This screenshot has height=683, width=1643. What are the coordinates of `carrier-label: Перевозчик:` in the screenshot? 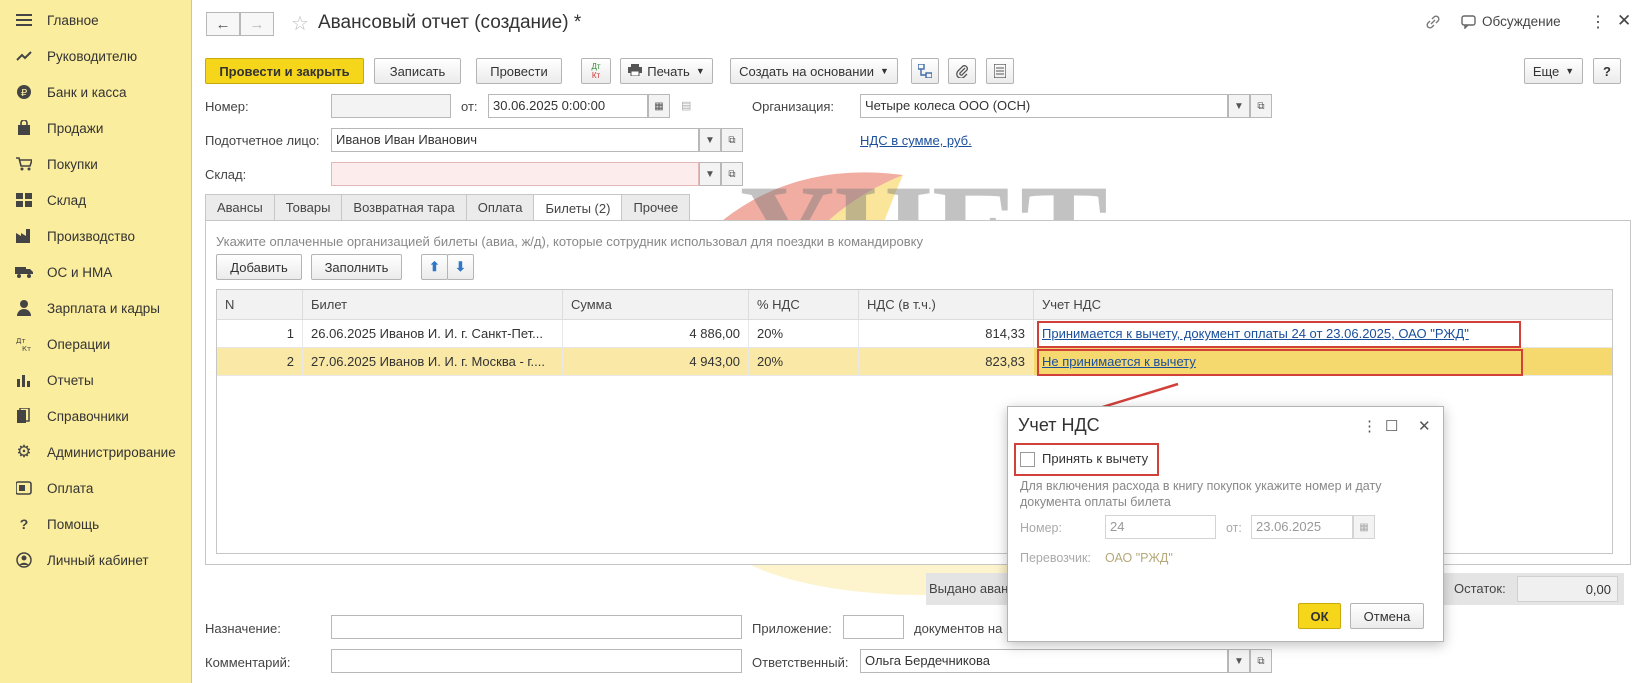 It's located at (1055, 558).